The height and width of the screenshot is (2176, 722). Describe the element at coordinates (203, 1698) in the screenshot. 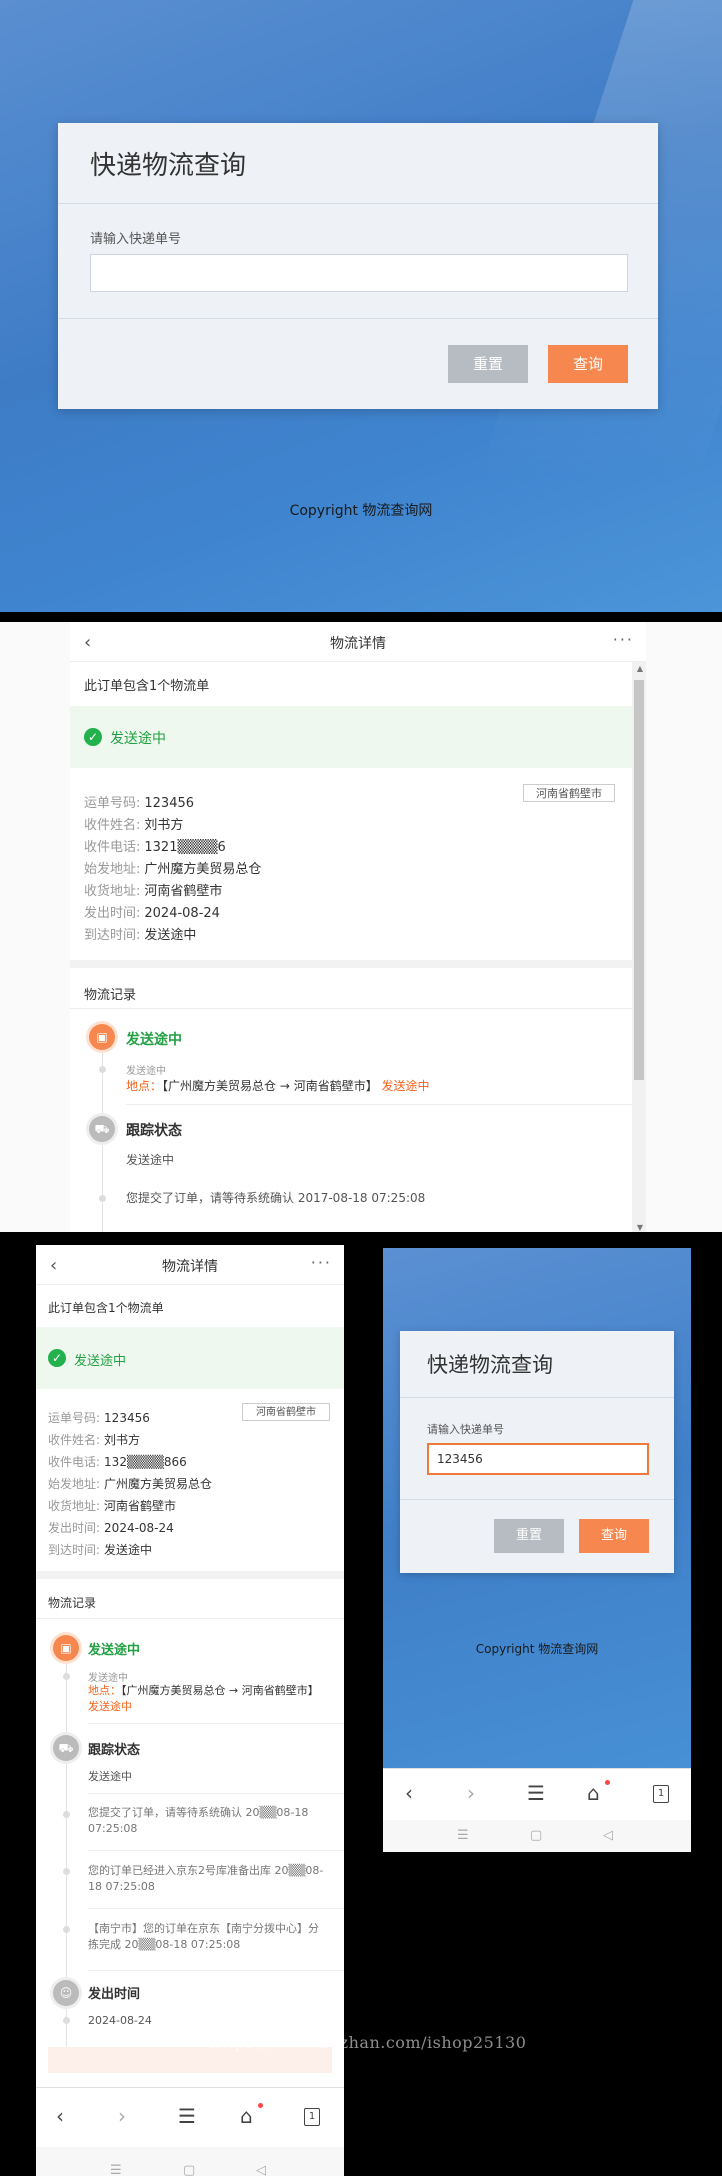

I see `timeline-address: 地点：【广州魔方美贸易总仓 → 河南省鹤壁市】 发送途中` at that location.